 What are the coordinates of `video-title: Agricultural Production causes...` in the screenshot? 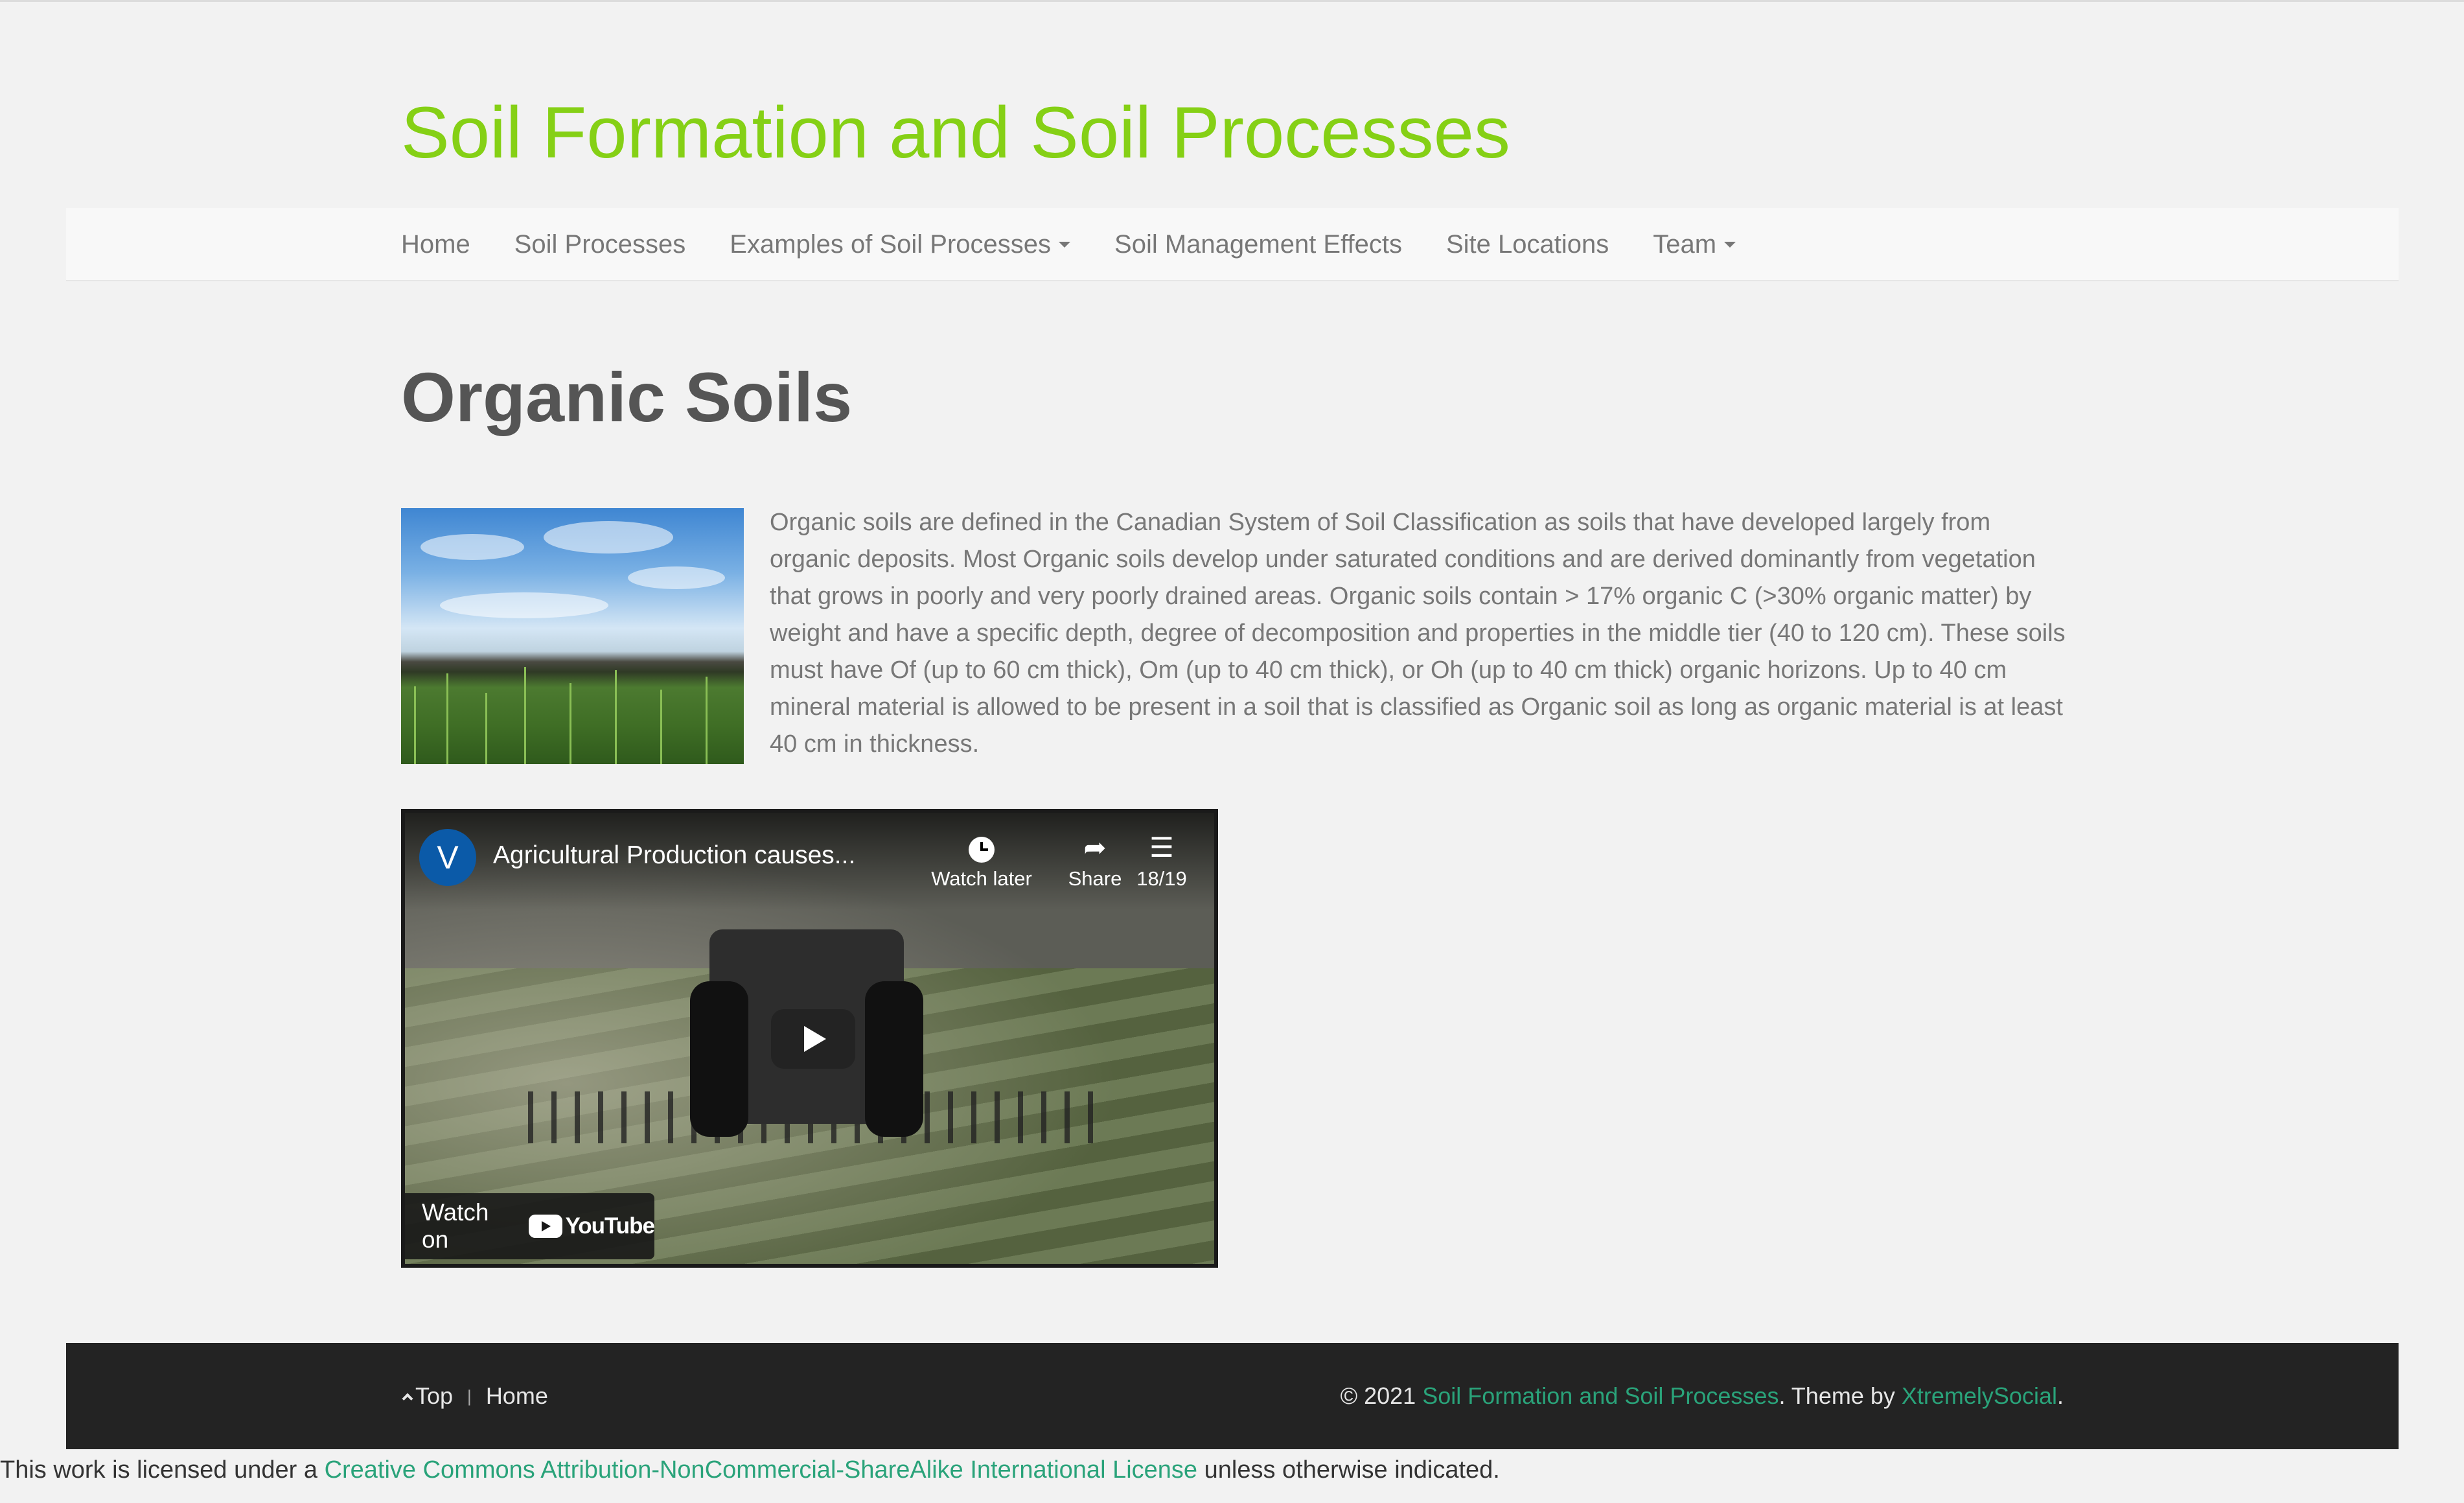 It's located at (674, 855).